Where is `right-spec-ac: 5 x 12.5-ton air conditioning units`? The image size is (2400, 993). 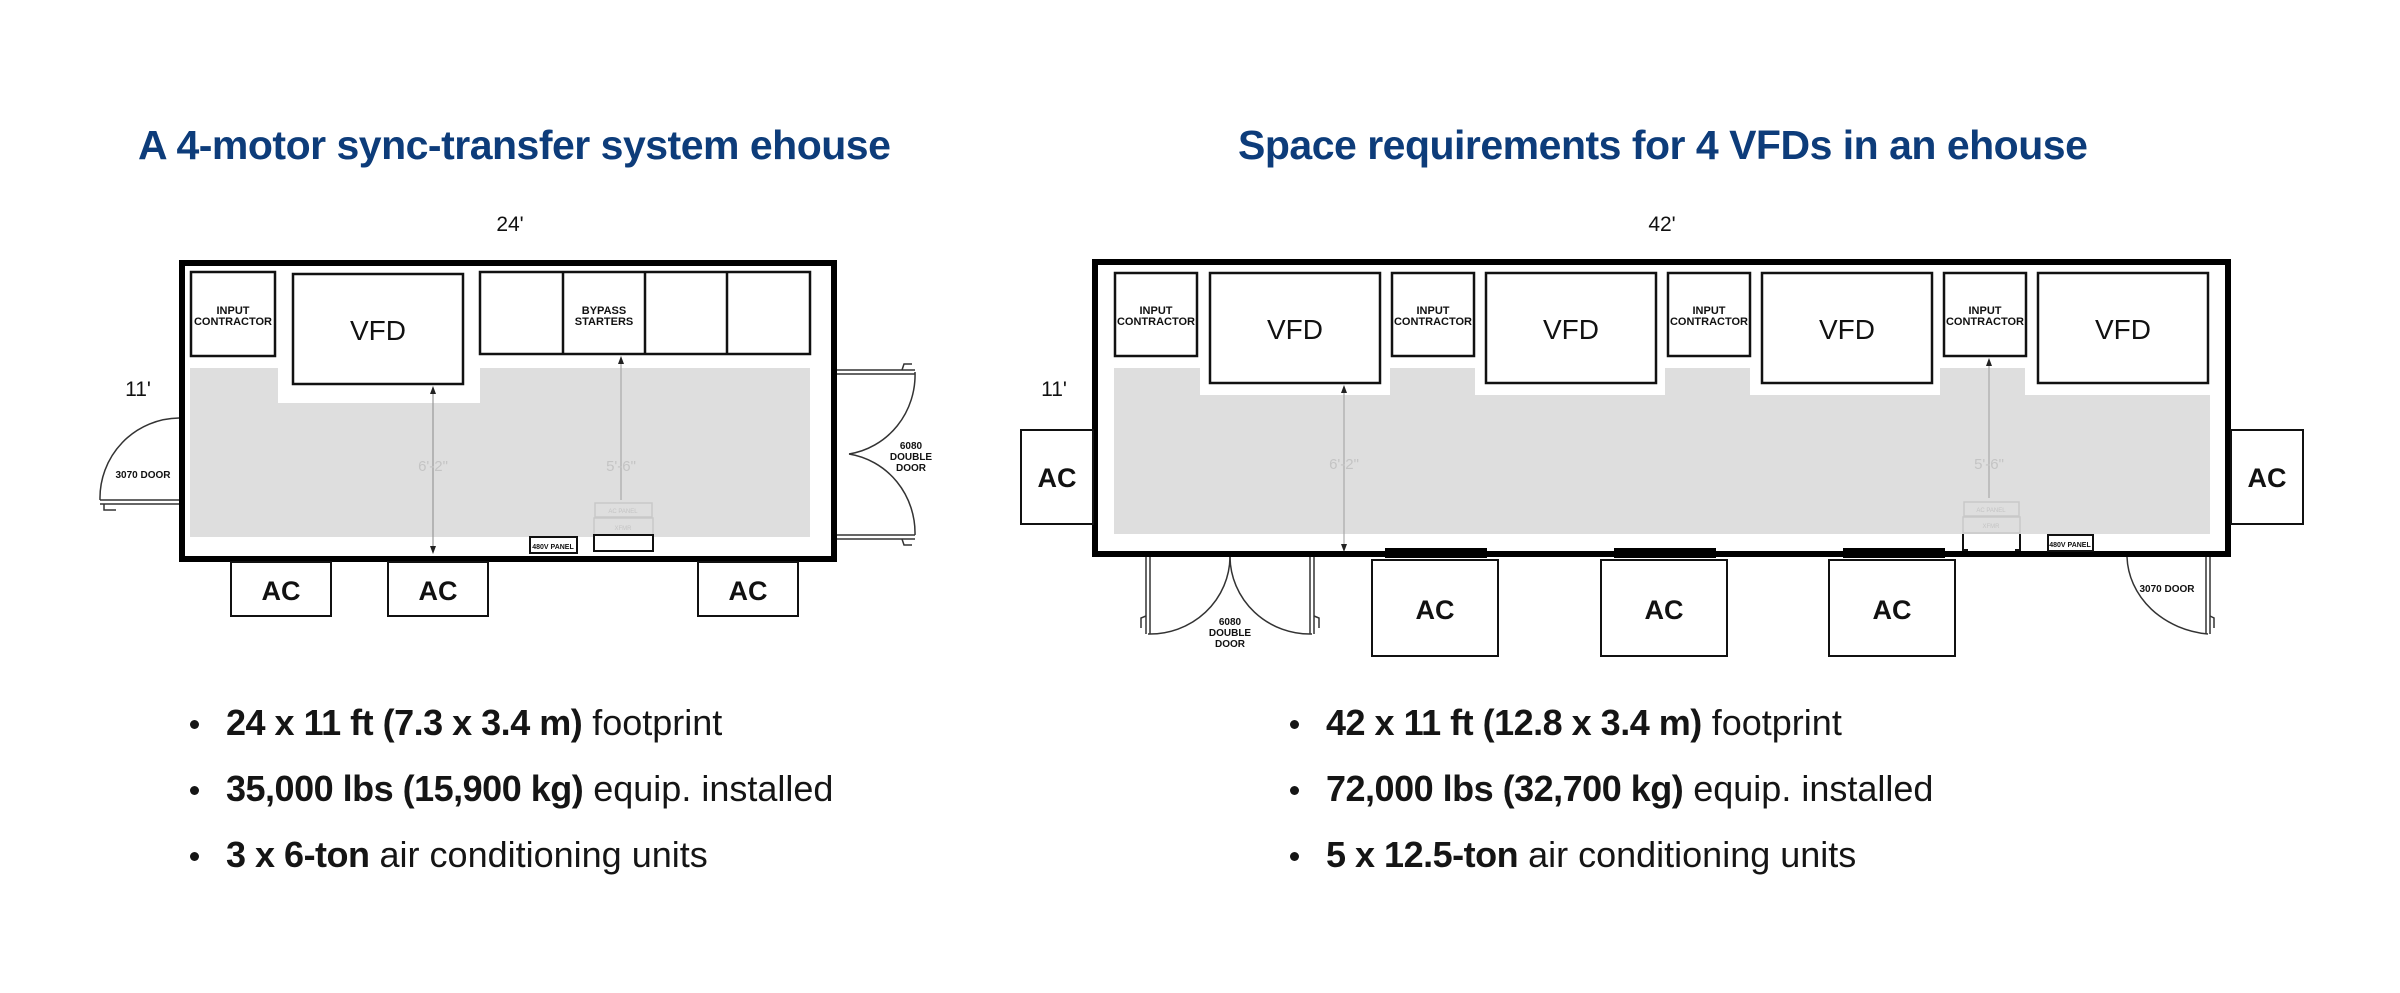 right-spec-ac: 5 x 12.5-ton air conditioning units is located at coordinates (1611, 861).